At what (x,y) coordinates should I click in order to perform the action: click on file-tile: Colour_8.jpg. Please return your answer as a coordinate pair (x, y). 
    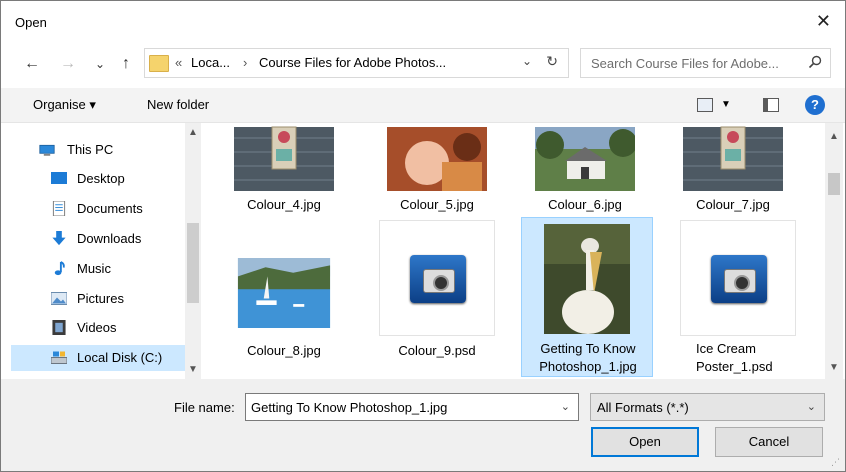
    Looking at the image, I should click on (284, 297).